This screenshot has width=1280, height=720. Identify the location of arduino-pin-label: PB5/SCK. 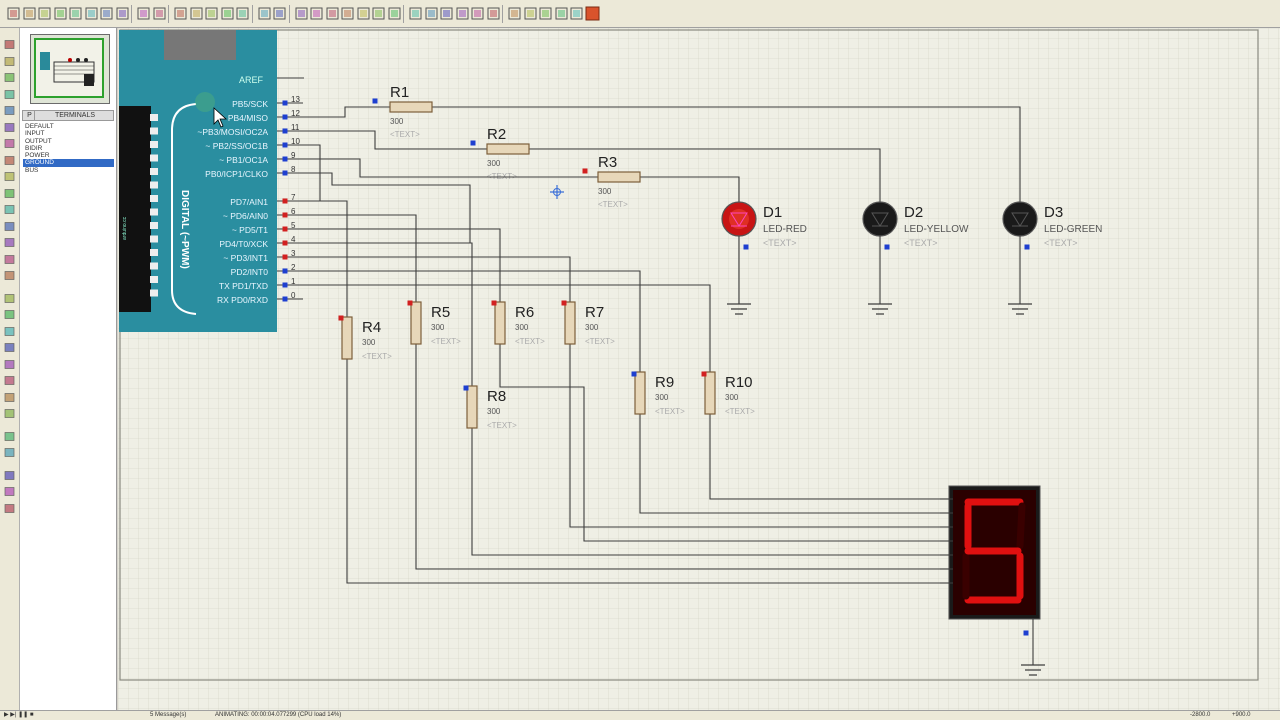
(250, 104).